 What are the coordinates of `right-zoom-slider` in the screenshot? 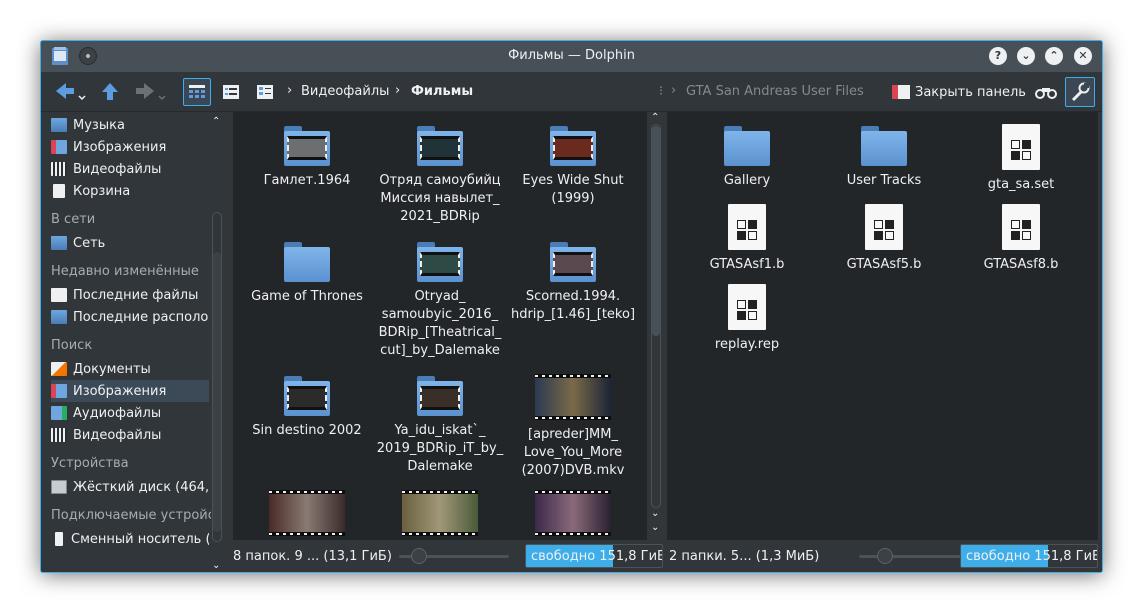 It's located at (914, 556).